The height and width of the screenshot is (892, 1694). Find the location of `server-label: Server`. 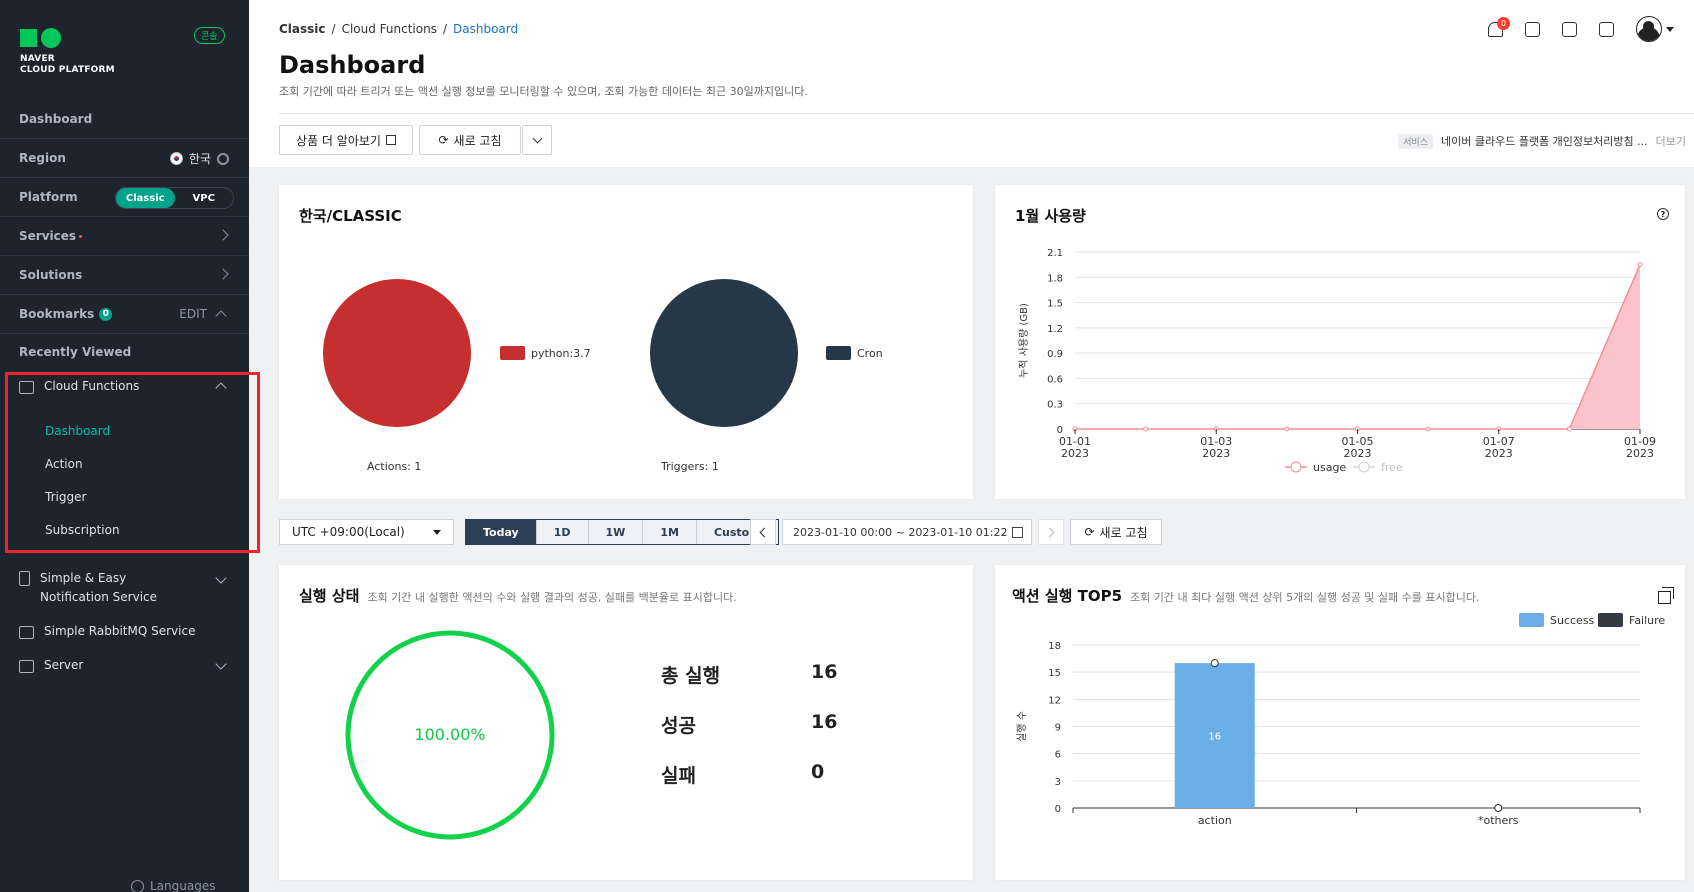

server-label: Server is located at coordinates (64, 665).